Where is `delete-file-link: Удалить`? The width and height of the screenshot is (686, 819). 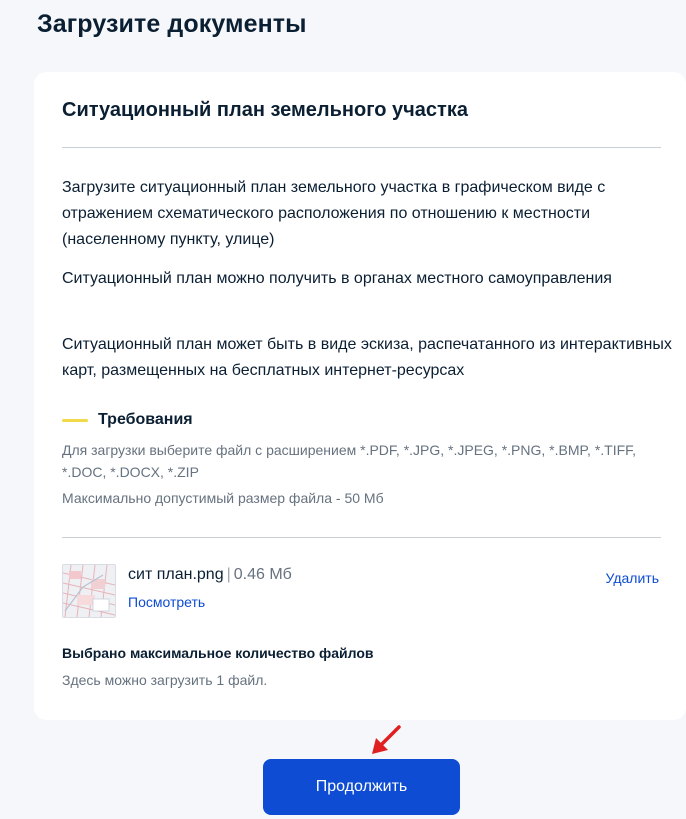
delete-file-link: Удалить is located at coordinates (632, 578).